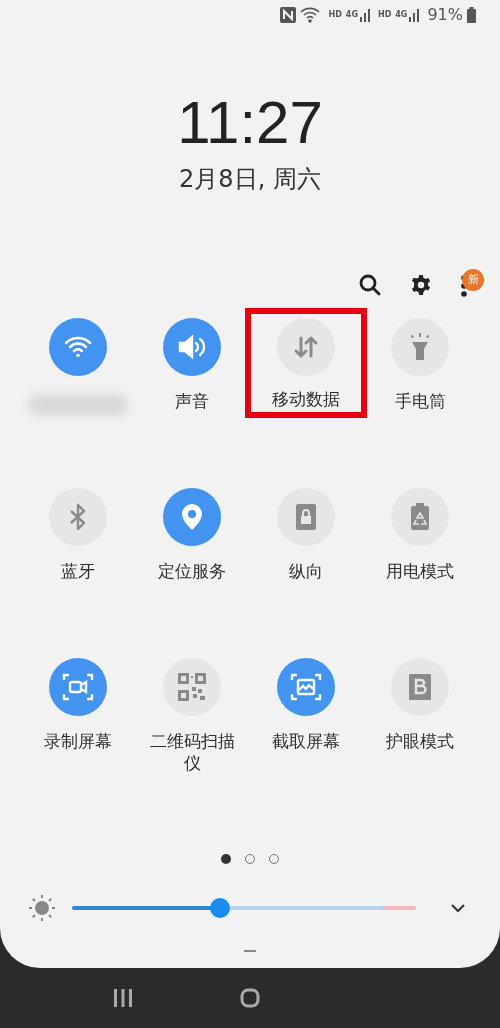 The width and height of the screenshot is (500, 1028). I want to click on clock-date: 2月8日, 周六, so click(250, 179).